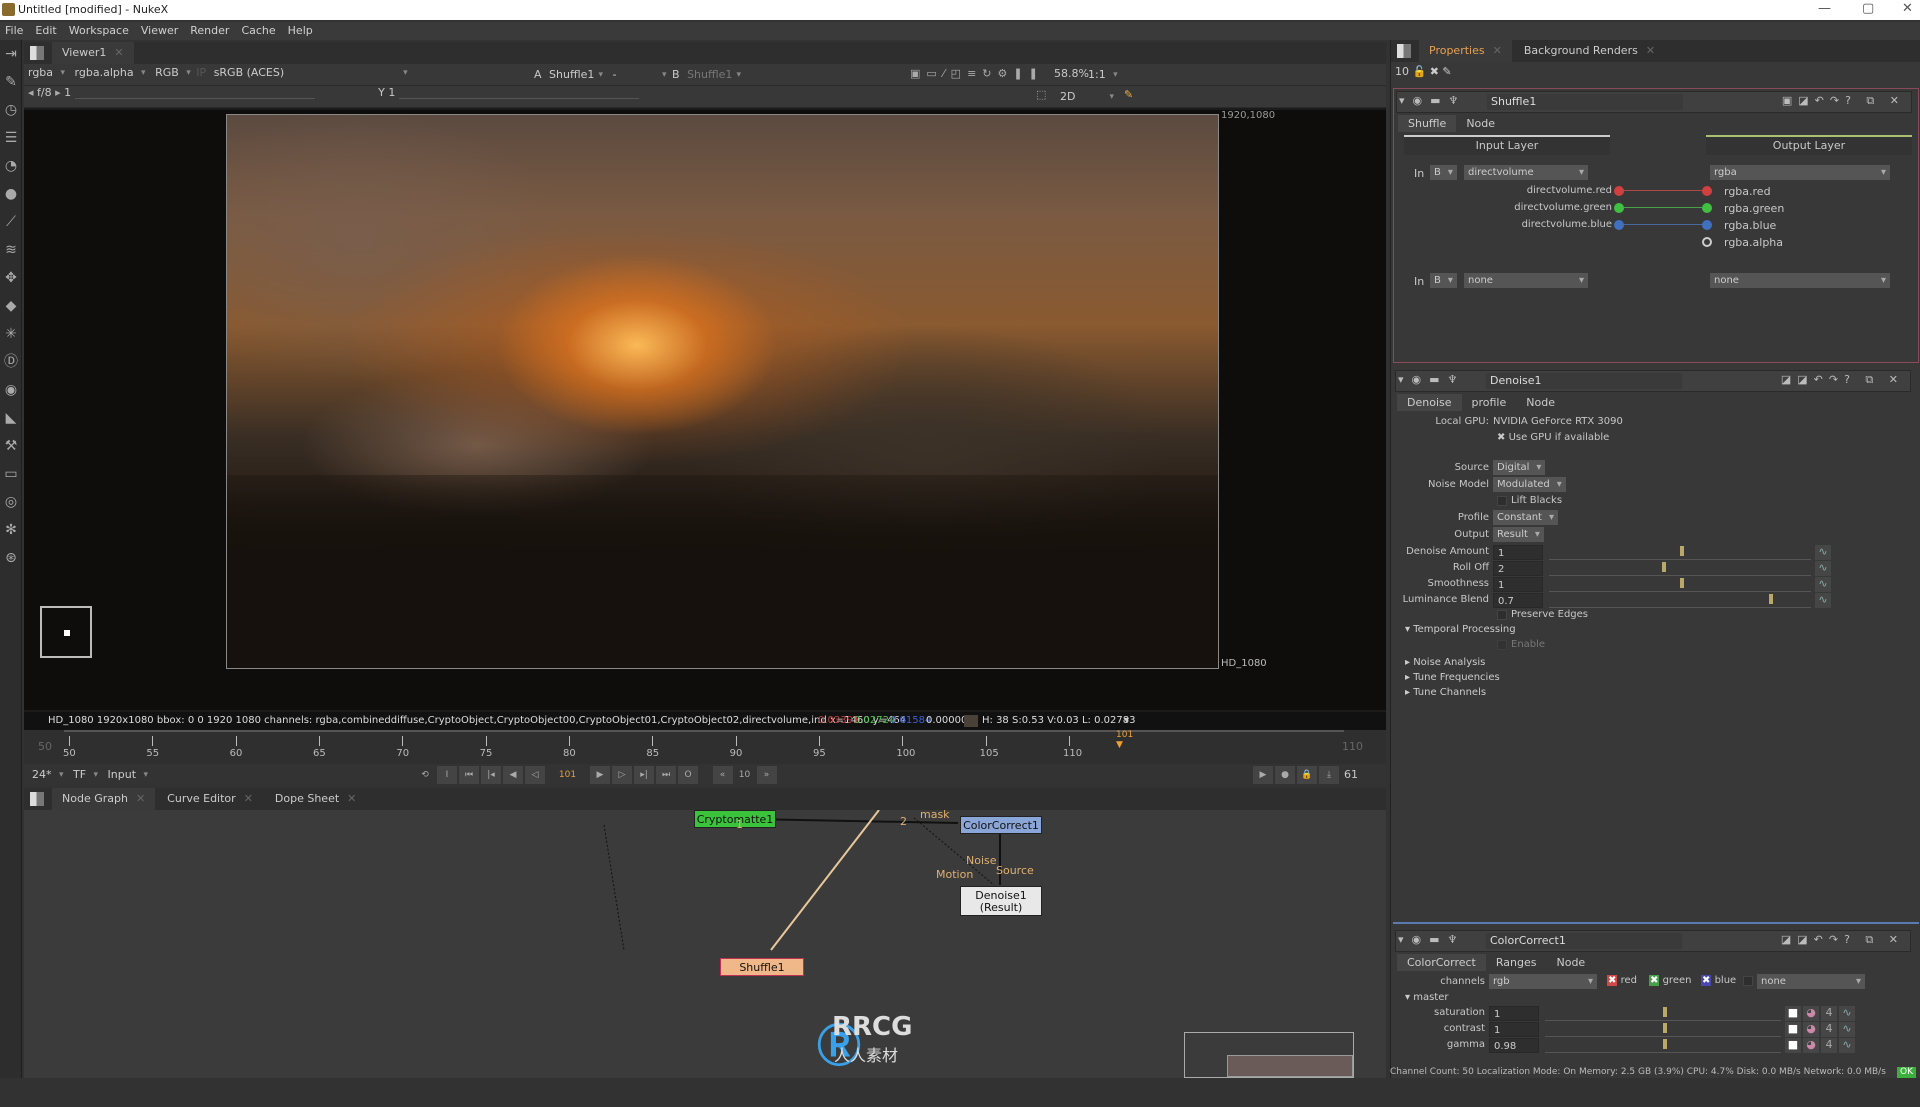  I want to click on lock-icon: 🔓, so click(1420, 71).